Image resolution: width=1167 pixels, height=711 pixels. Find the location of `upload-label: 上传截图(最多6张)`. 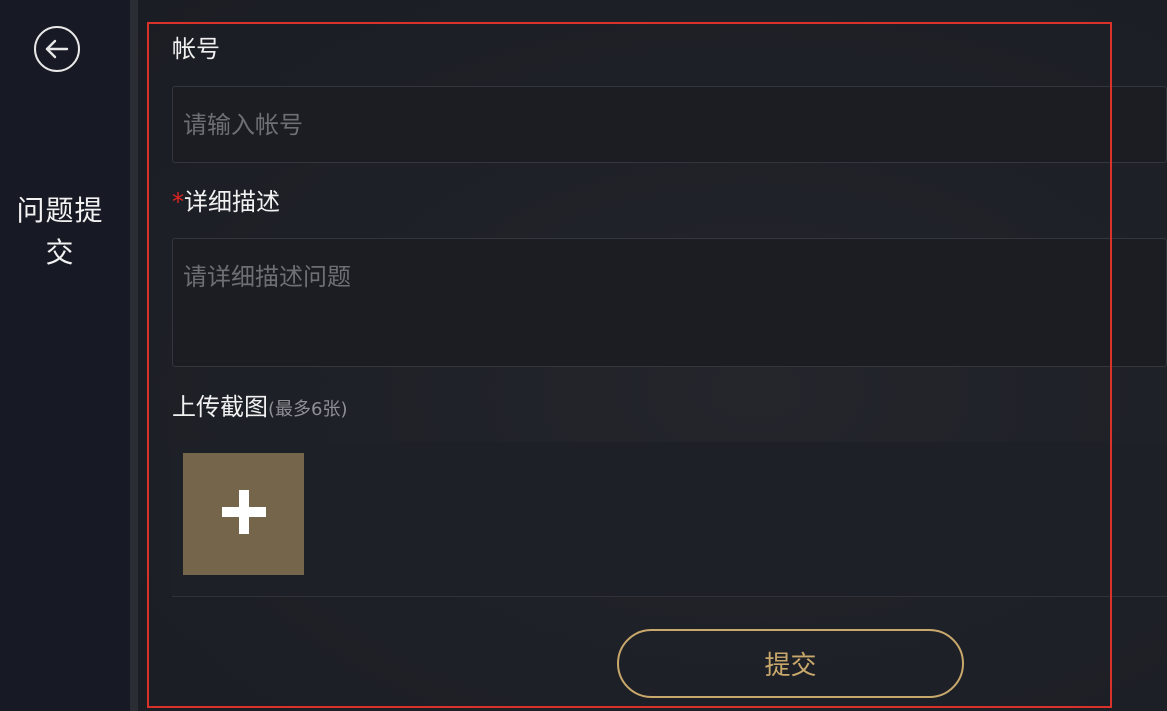

upload-label: 上传截图(最多6张) is located at coordinates (260, 408).